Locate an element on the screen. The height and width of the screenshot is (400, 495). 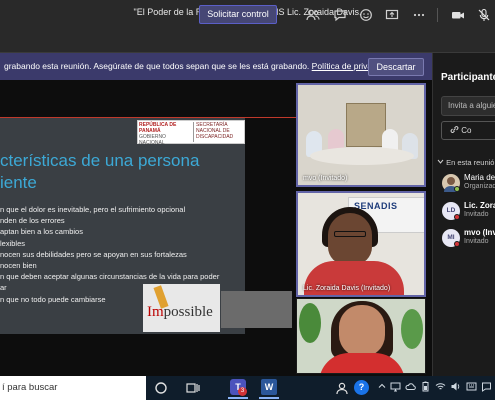
word-active-indicator is located at coordinates (269, 398).